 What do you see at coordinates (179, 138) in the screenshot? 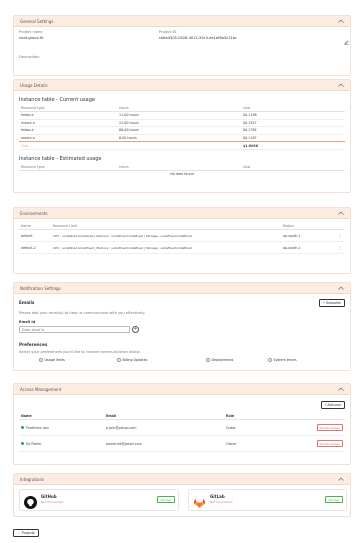
I see `table-cell: 6.00 hours` at bounding box center [179, 138].